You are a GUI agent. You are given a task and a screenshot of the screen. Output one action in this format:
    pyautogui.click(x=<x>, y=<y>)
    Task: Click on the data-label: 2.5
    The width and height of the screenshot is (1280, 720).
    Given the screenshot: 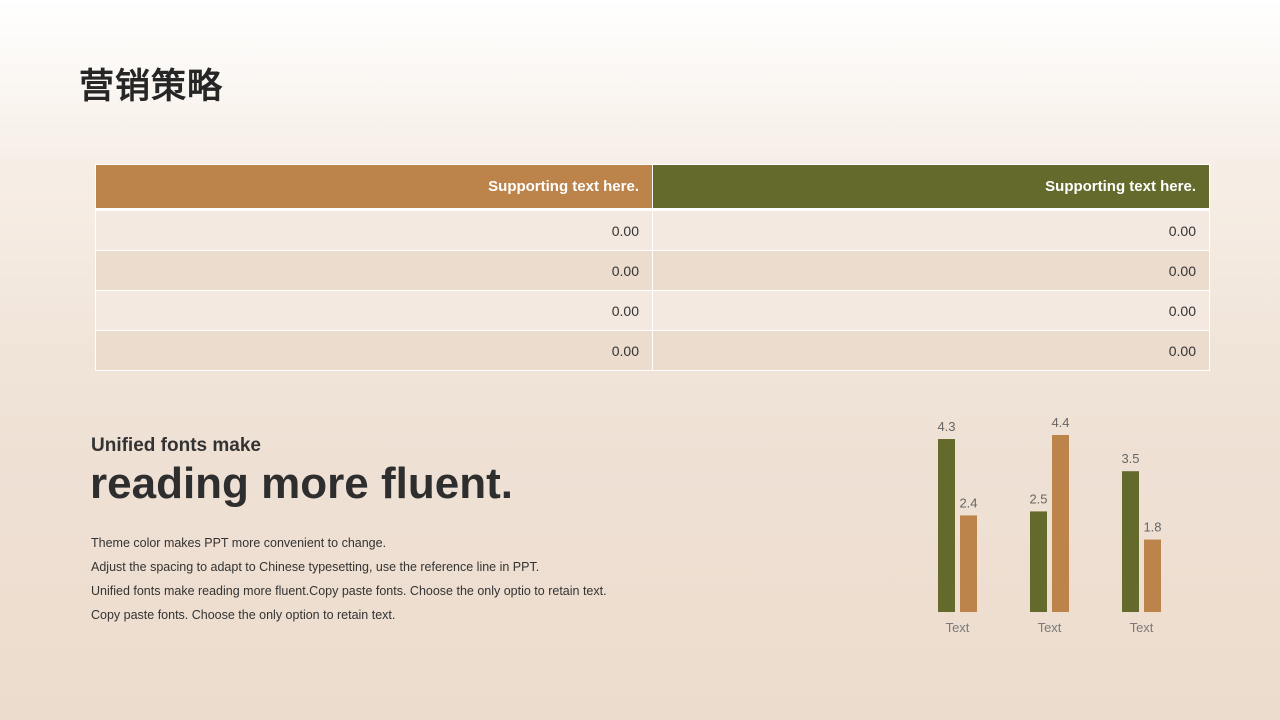 What is the action you would take?
    pyautogui.click(x=1038, y=498)
    